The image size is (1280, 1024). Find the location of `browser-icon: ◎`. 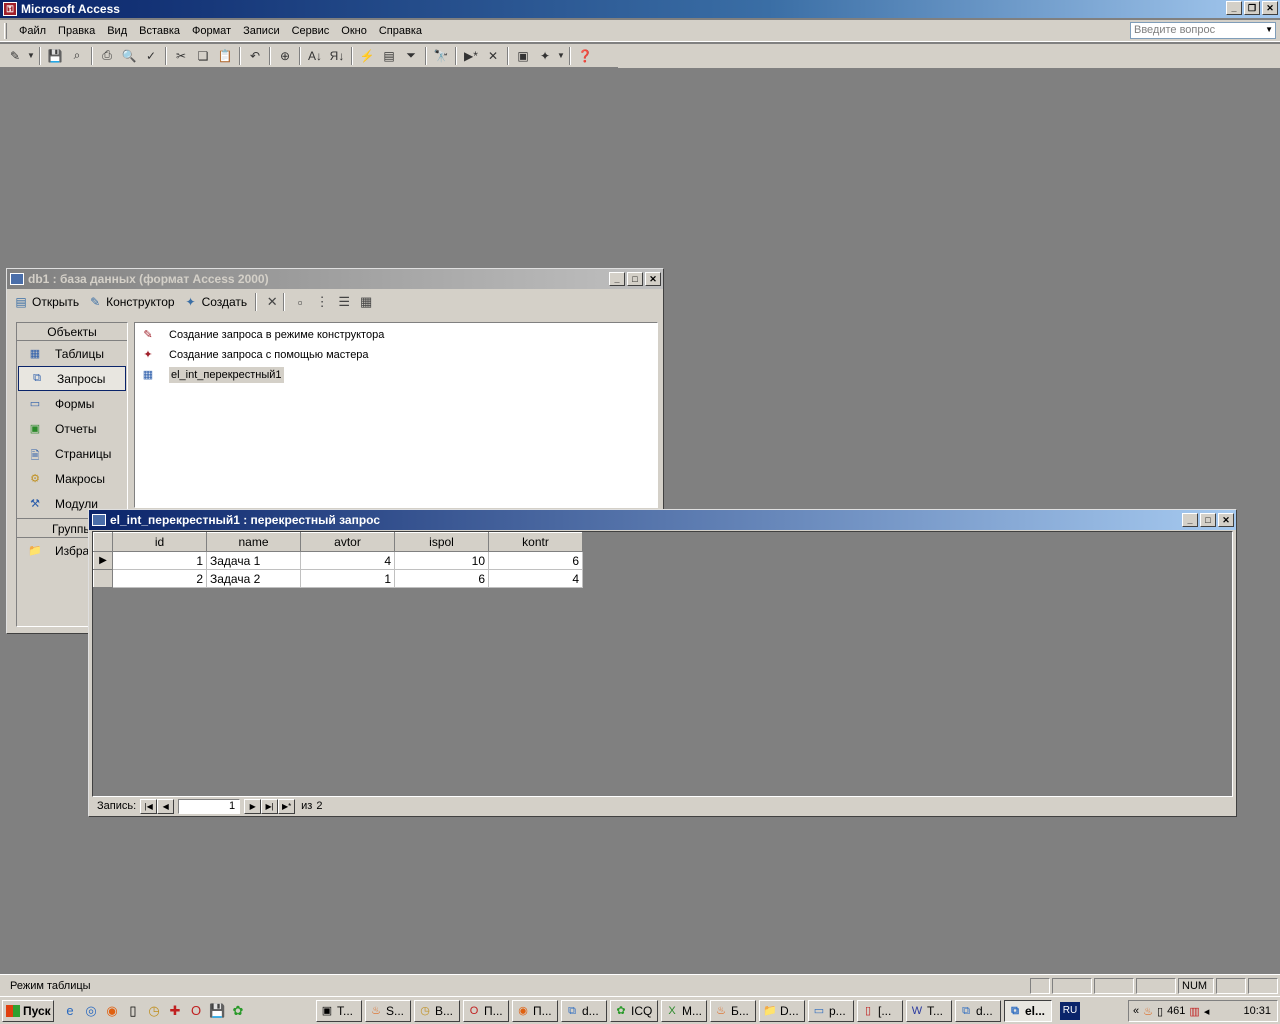

browser-icon: ◎ is located at coordinates (91, 1011).